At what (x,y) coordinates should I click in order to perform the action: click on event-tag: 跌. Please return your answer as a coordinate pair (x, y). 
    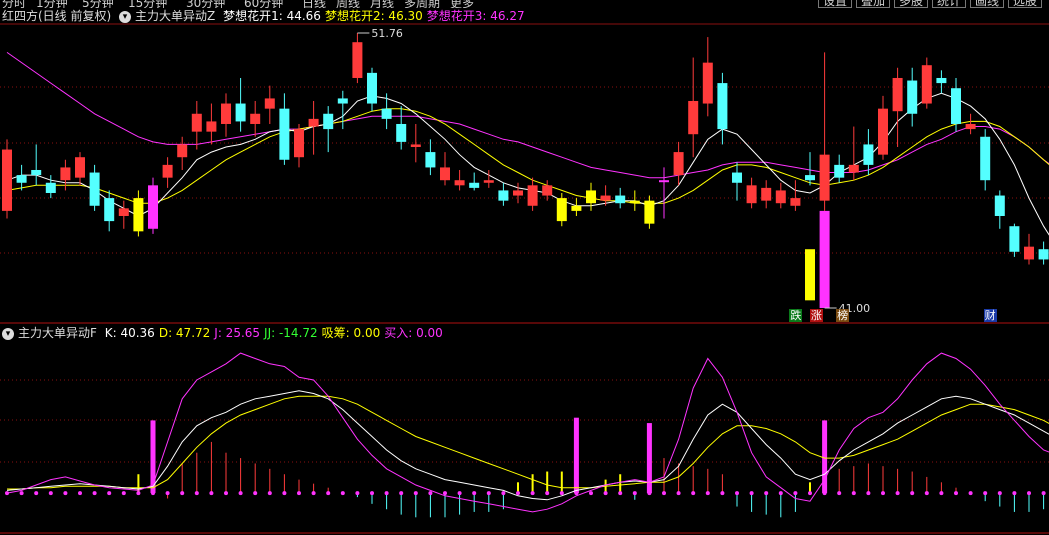
    Looking at the image, I should click on (796, 315).